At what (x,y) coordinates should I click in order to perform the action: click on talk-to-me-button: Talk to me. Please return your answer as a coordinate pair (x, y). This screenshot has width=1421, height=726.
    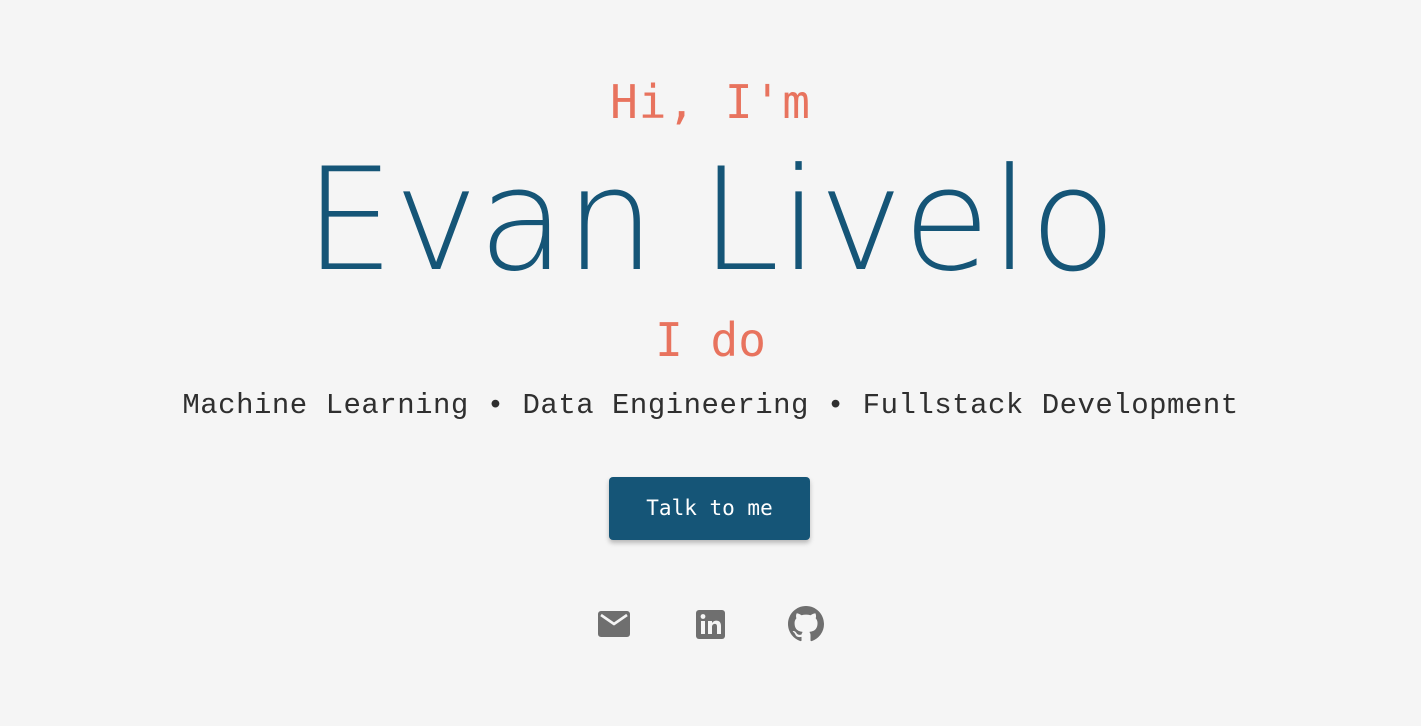
    Looking at the image, I should click on (709, 508).